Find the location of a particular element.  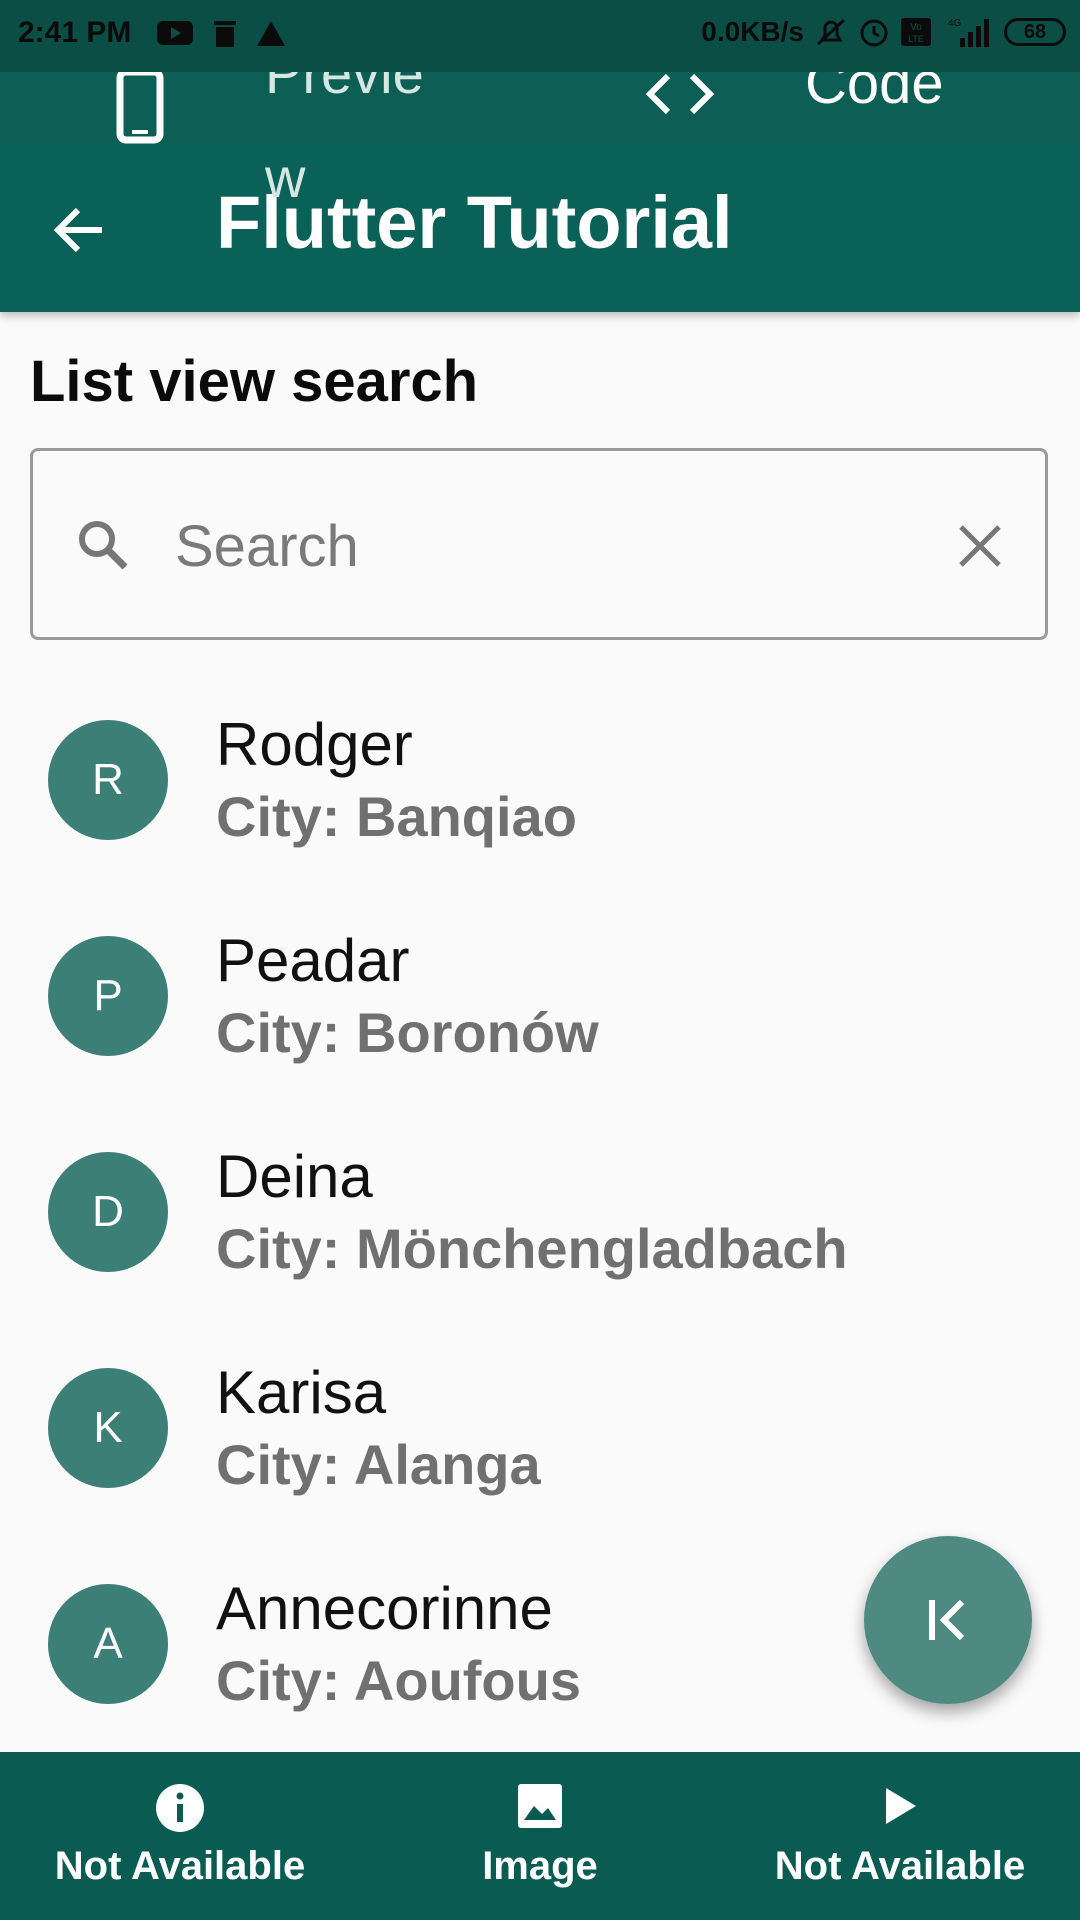

item-city: City: Alanga is located at coordinates (378, 1464).